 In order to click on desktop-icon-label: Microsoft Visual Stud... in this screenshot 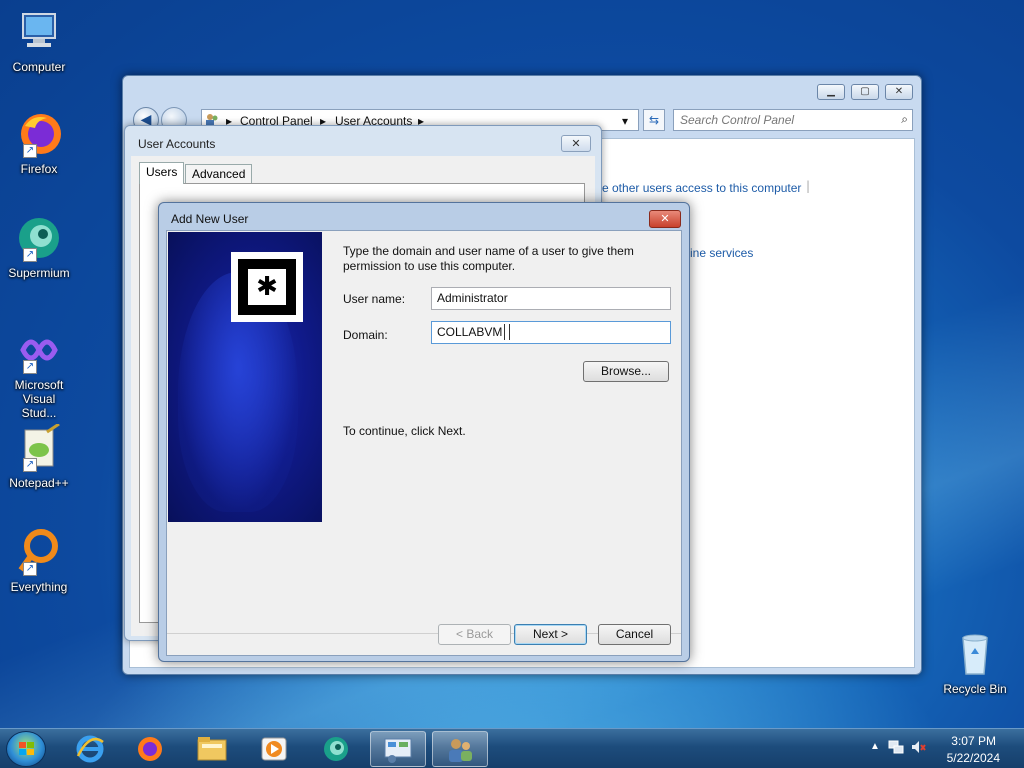, I will do `click(39, 399)`.